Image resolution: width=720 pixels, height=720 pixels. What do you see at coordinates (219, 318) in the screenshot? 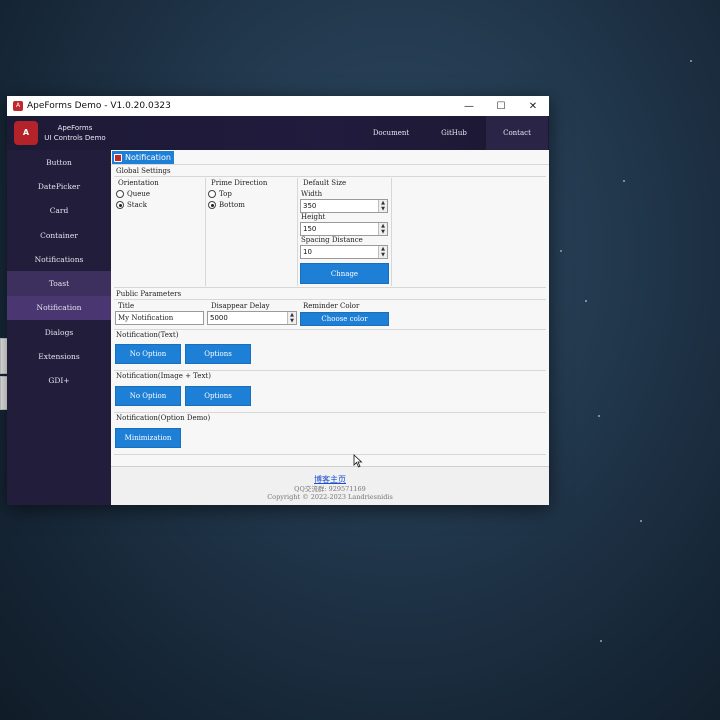
I see `delay-value: 5000` at bounding box center [219, 318].